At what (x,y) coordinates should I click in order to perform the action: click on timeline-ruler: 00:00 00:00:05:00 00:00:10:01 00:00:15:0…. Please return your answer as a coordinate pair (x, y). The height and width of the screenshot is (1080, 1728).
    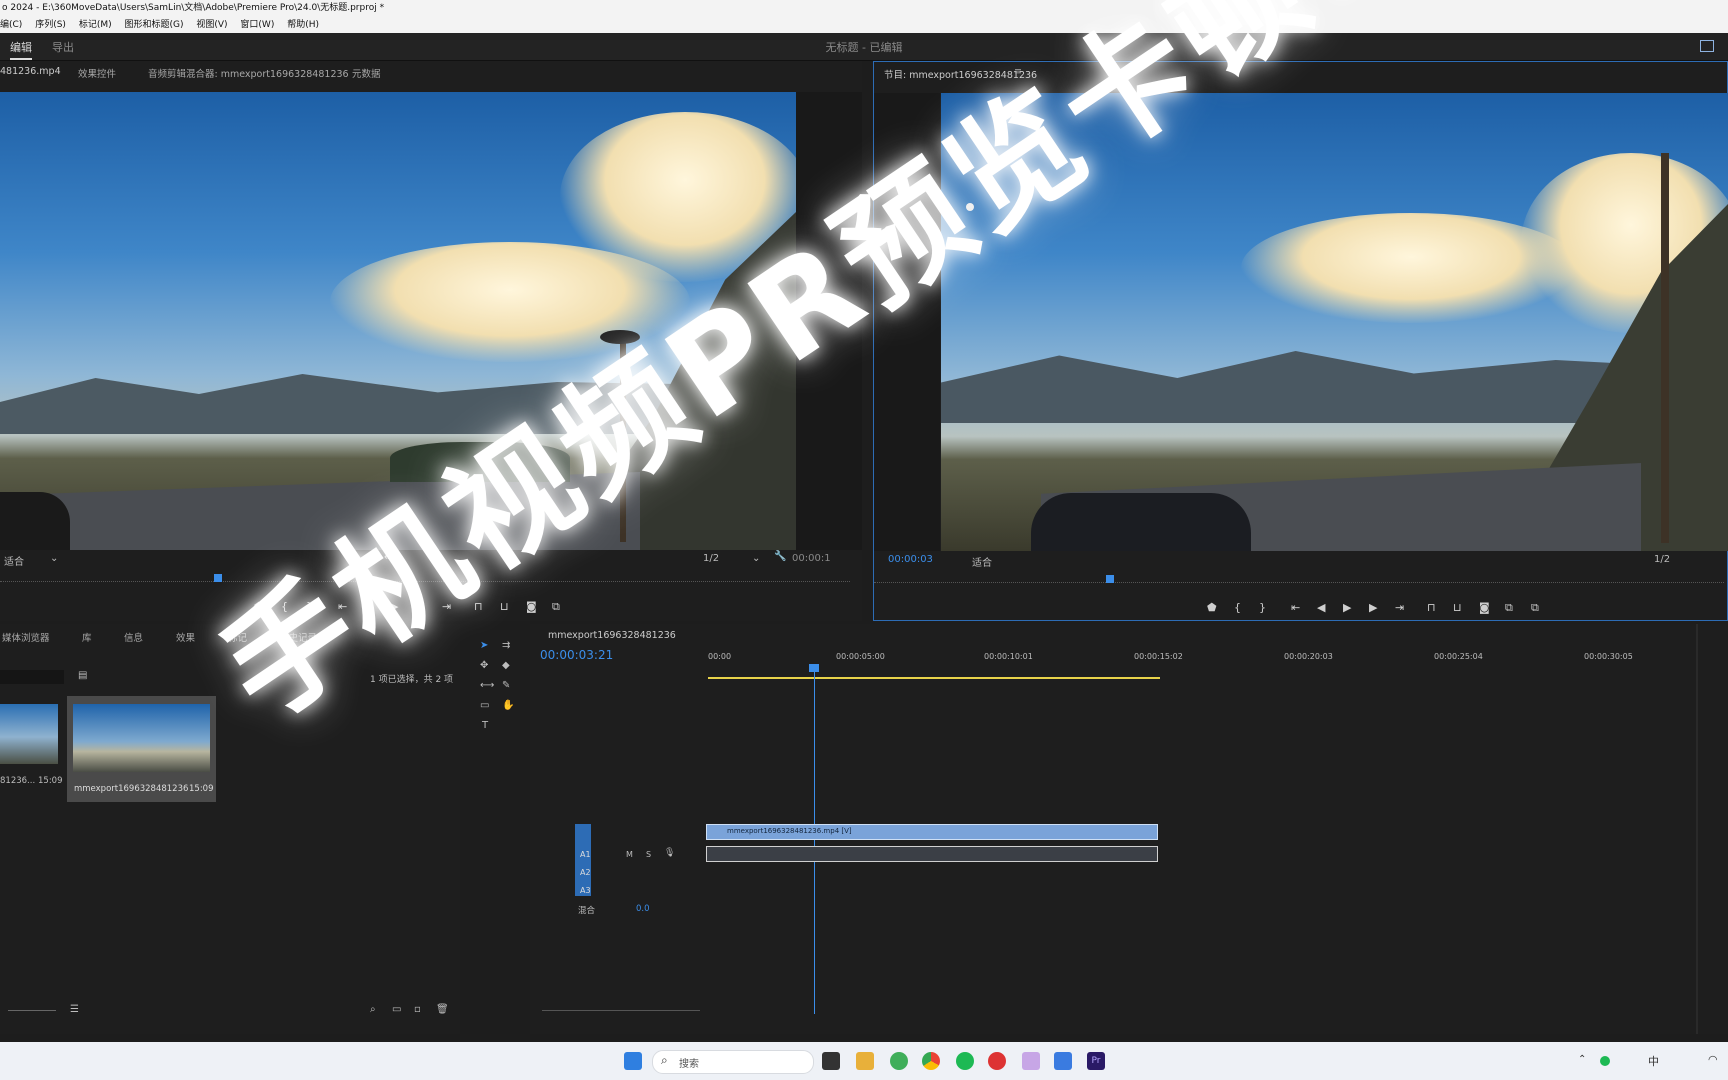
    Looking at the image, I should click on (1213, 663).